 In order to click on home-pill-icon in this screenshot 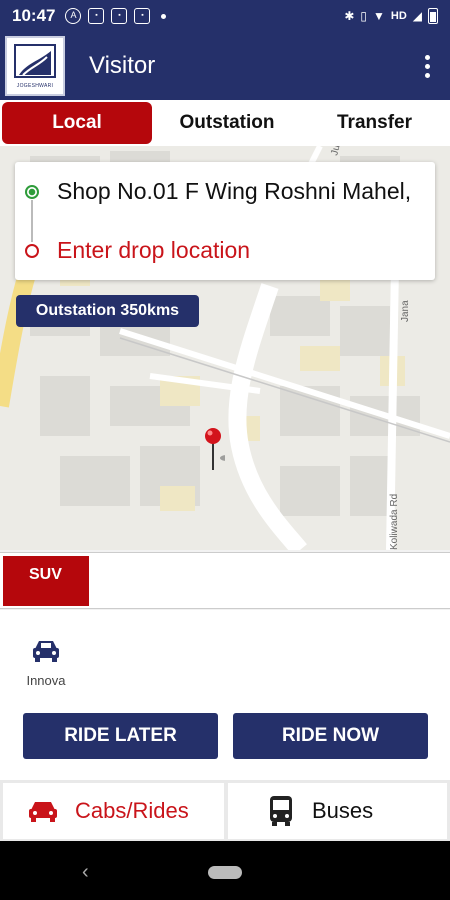, I will do `click(225, 872)`.